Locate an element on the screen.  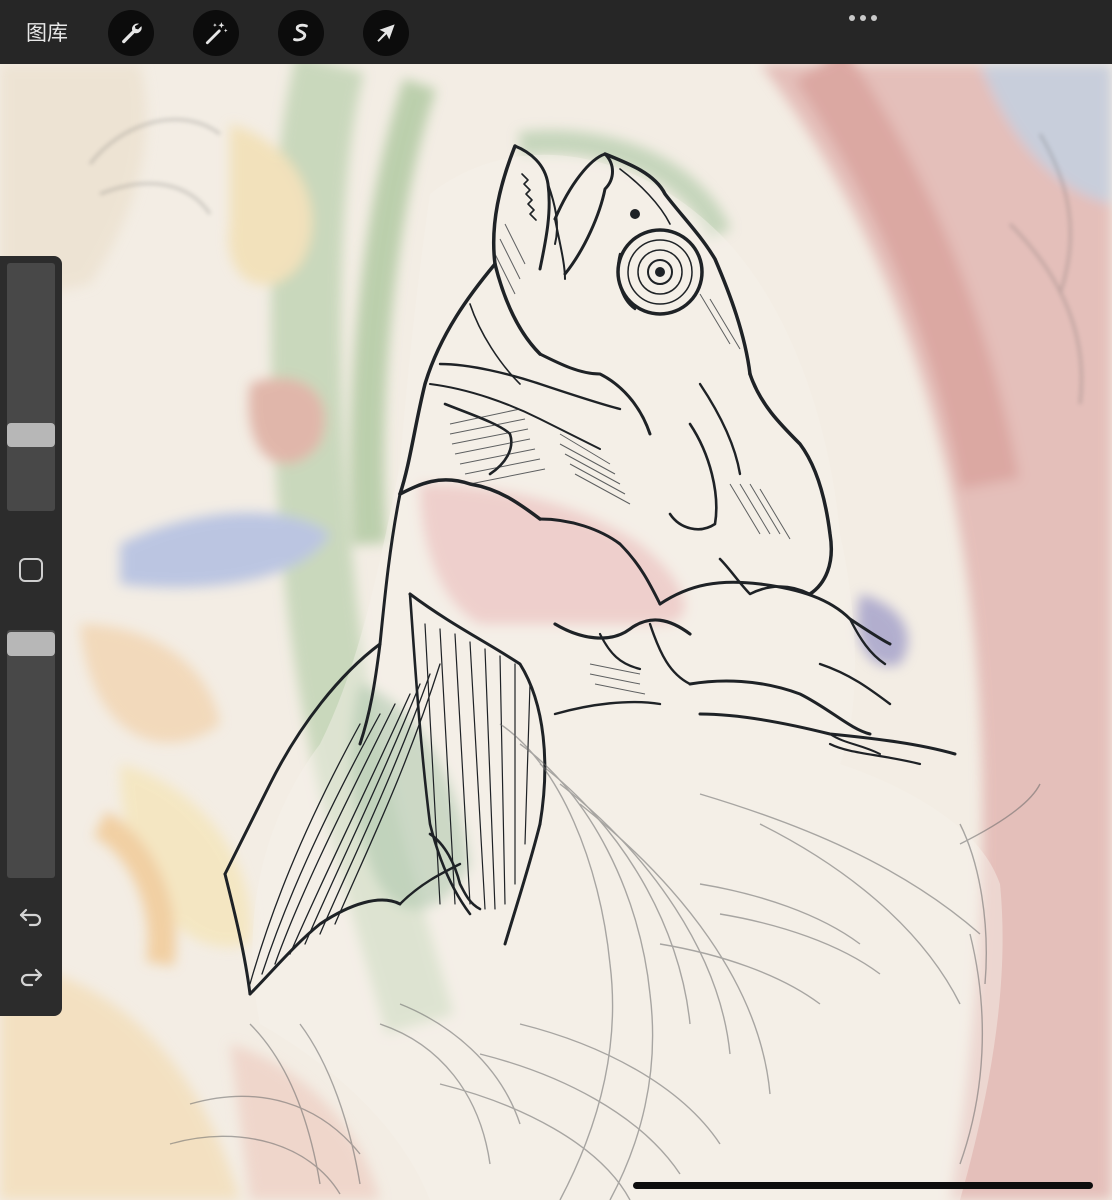
home-indicator is located at coordinates (863, 1185).